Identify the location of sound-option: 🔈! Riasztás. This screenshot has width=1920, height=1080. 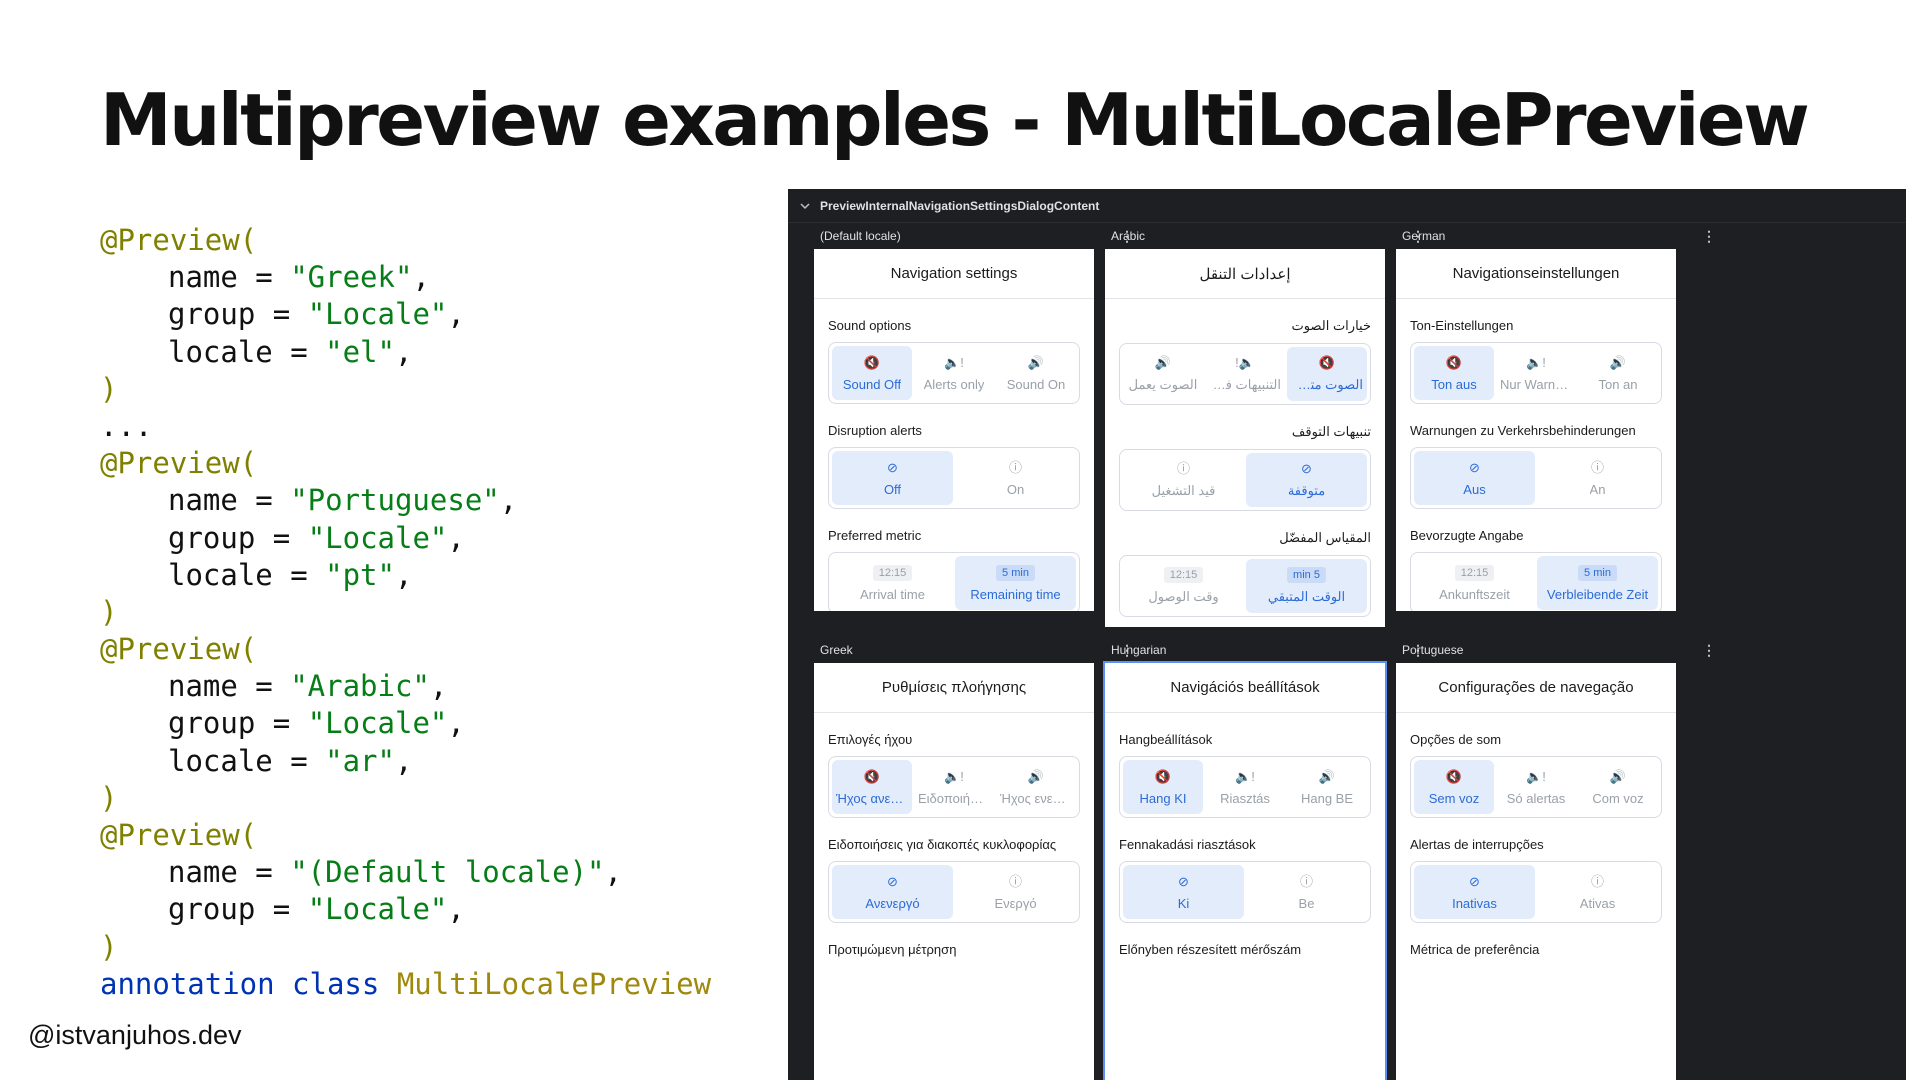
(1245, 787).